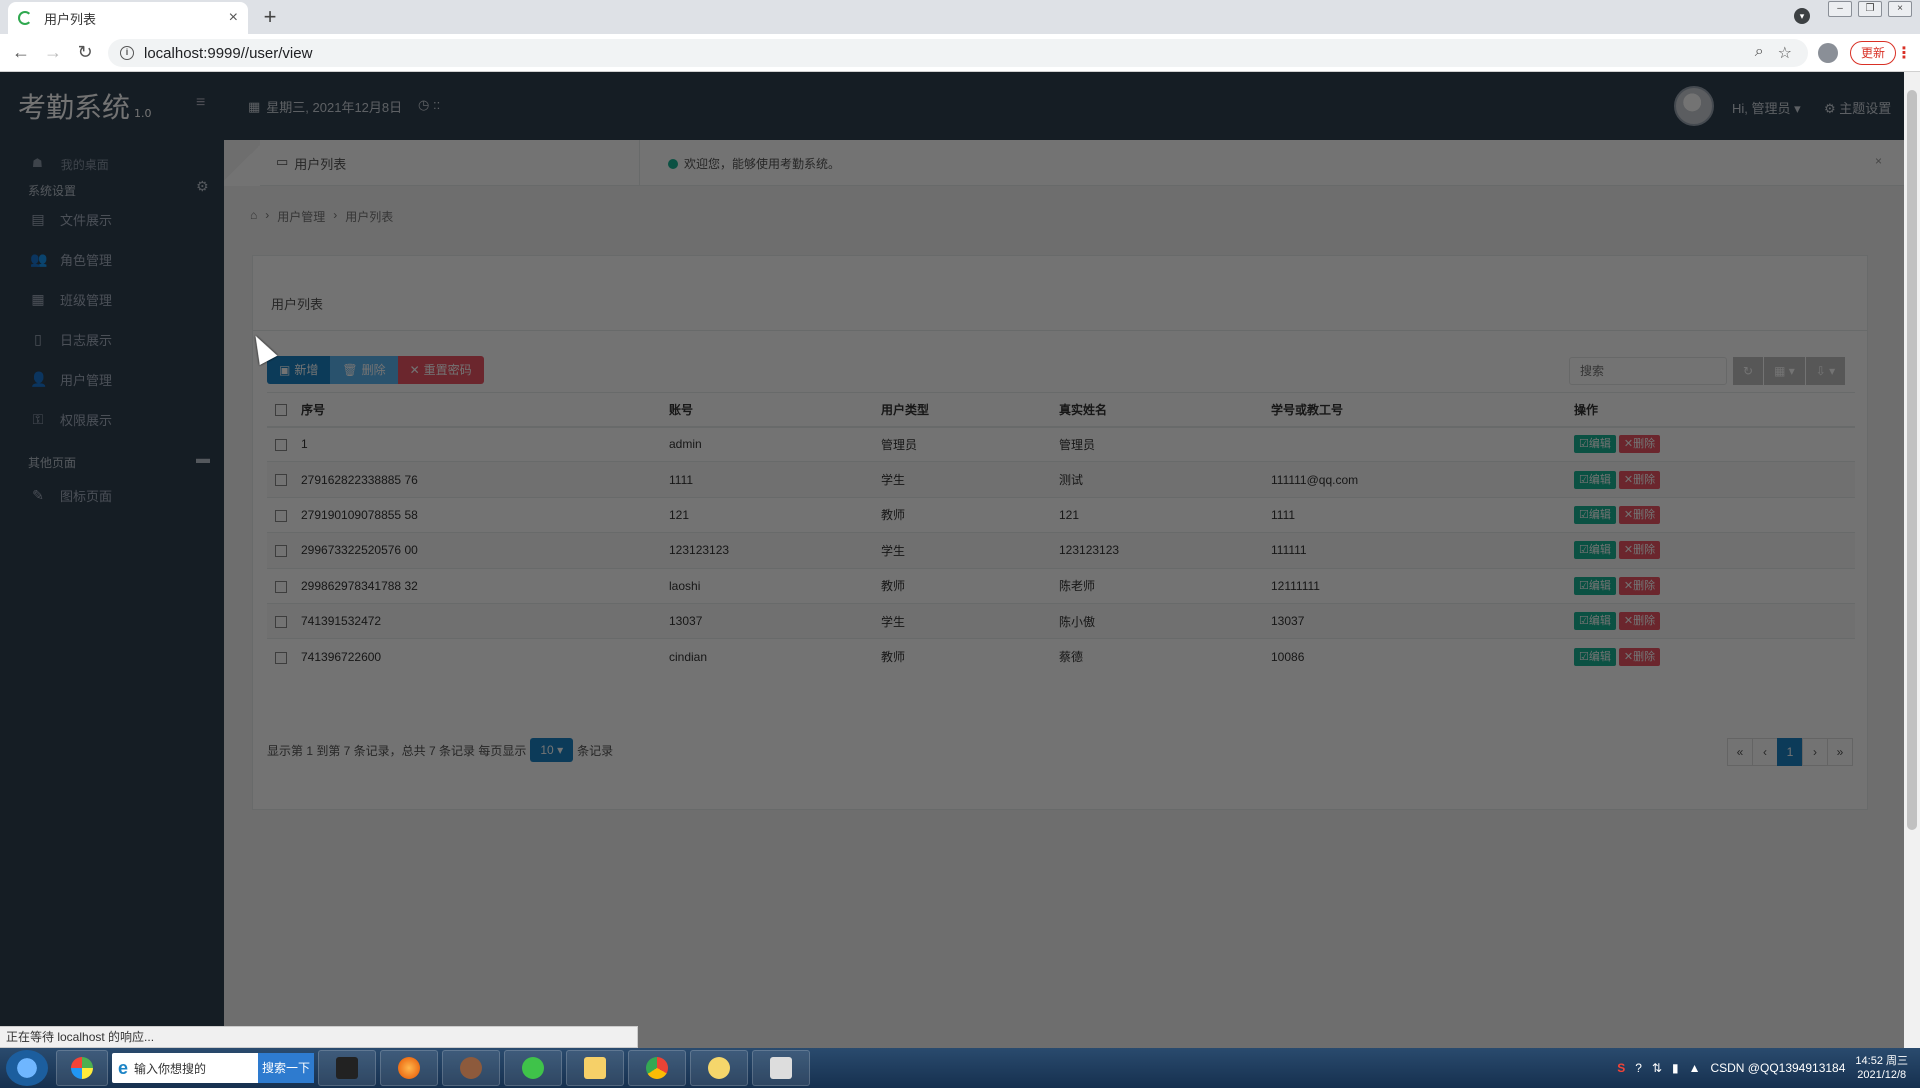 The height and width of the screenshot is (1088, 1920). Describe the element at coordinates (962, 410) in the screenshot. I see `column-header: 用户类型` at that location.